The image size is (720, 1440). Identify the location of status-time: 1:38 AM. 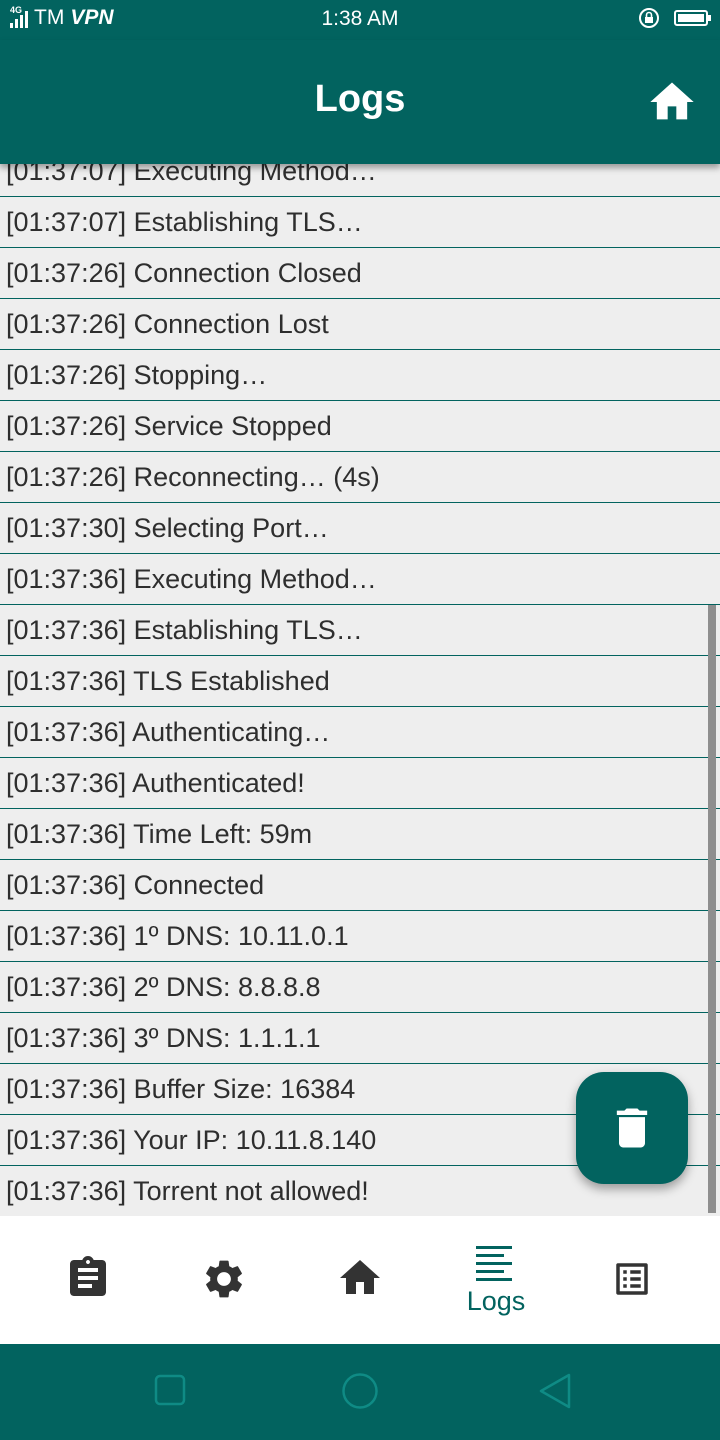
(360, 18).